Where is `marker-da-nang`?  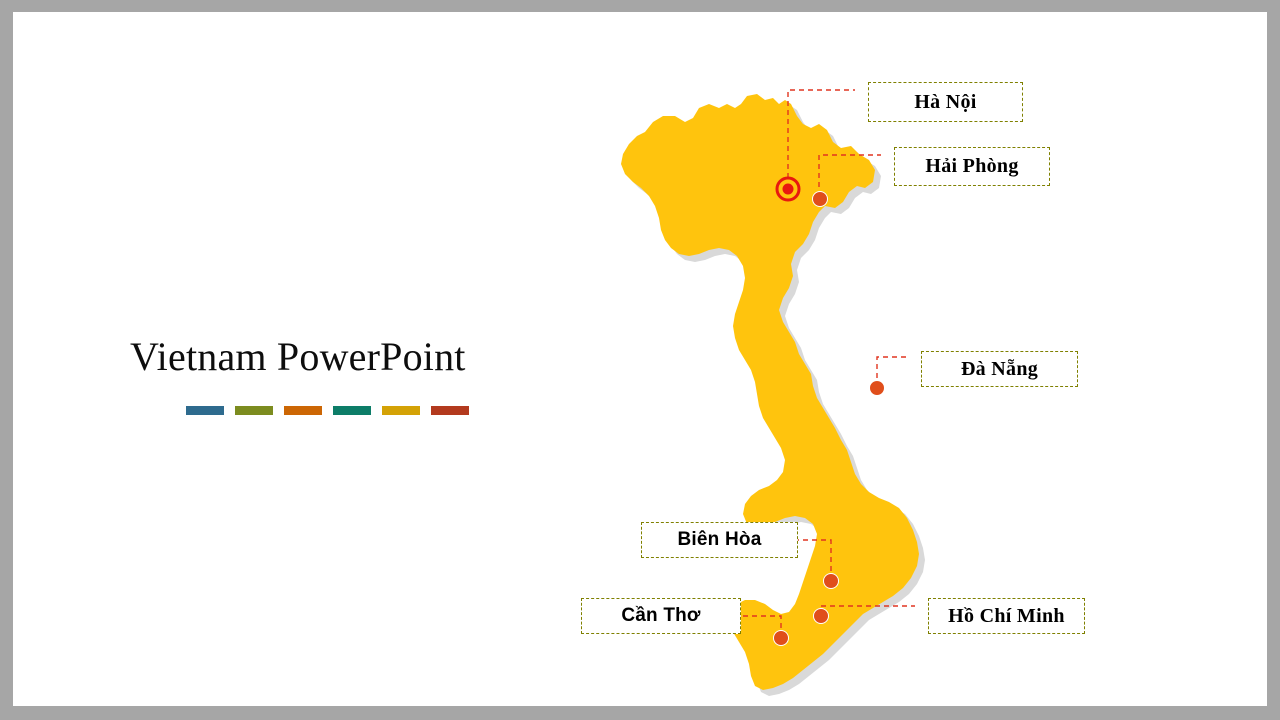
marker-da-nang is located at coordinates (877, 388).